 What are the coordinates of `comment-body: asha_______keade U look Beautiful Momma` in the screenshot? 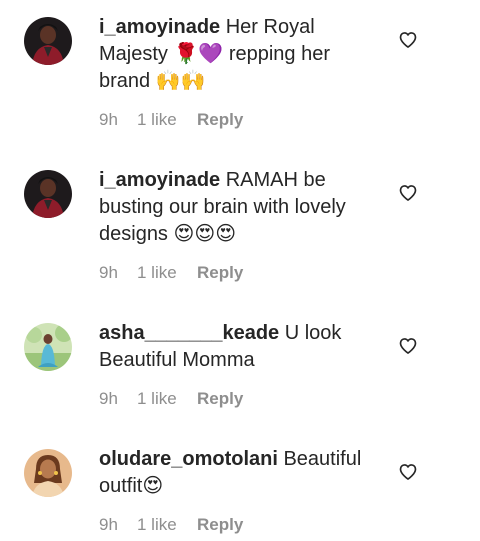 It's located at (236, 347).